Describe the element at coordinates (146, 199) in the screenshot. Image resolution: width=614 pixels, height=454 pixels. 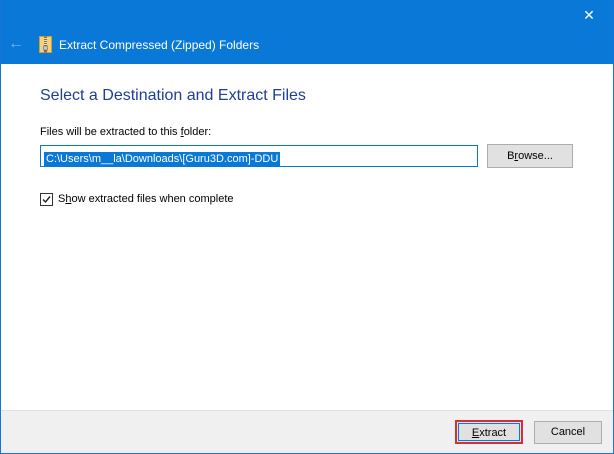
I see `show-files-label: Show extracted files when complete` at that location.